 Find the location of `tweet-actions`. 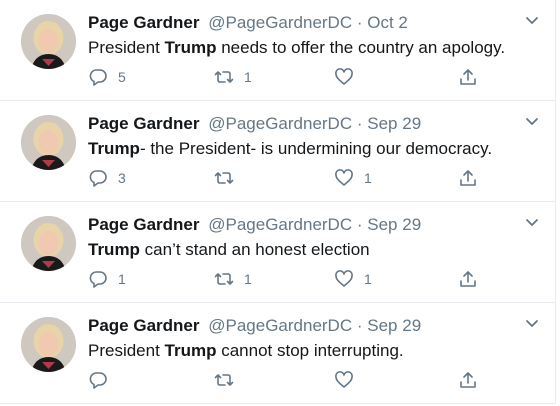

tweet-actions is located at coordinates (288, 380).